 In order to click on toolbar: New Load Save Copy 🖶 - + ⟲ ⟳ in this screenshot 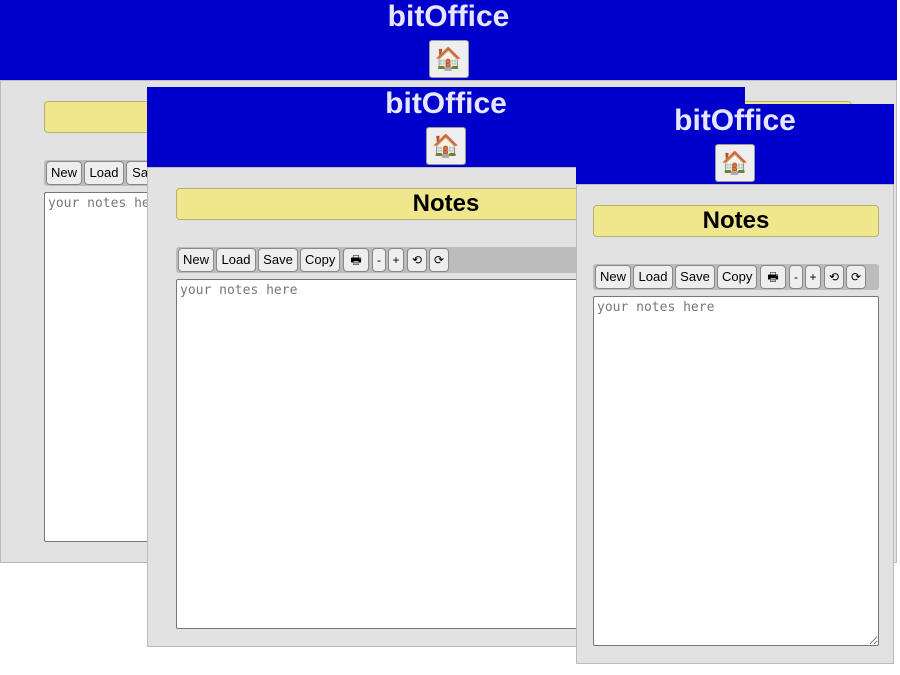, I will do `click(736, 277)`.